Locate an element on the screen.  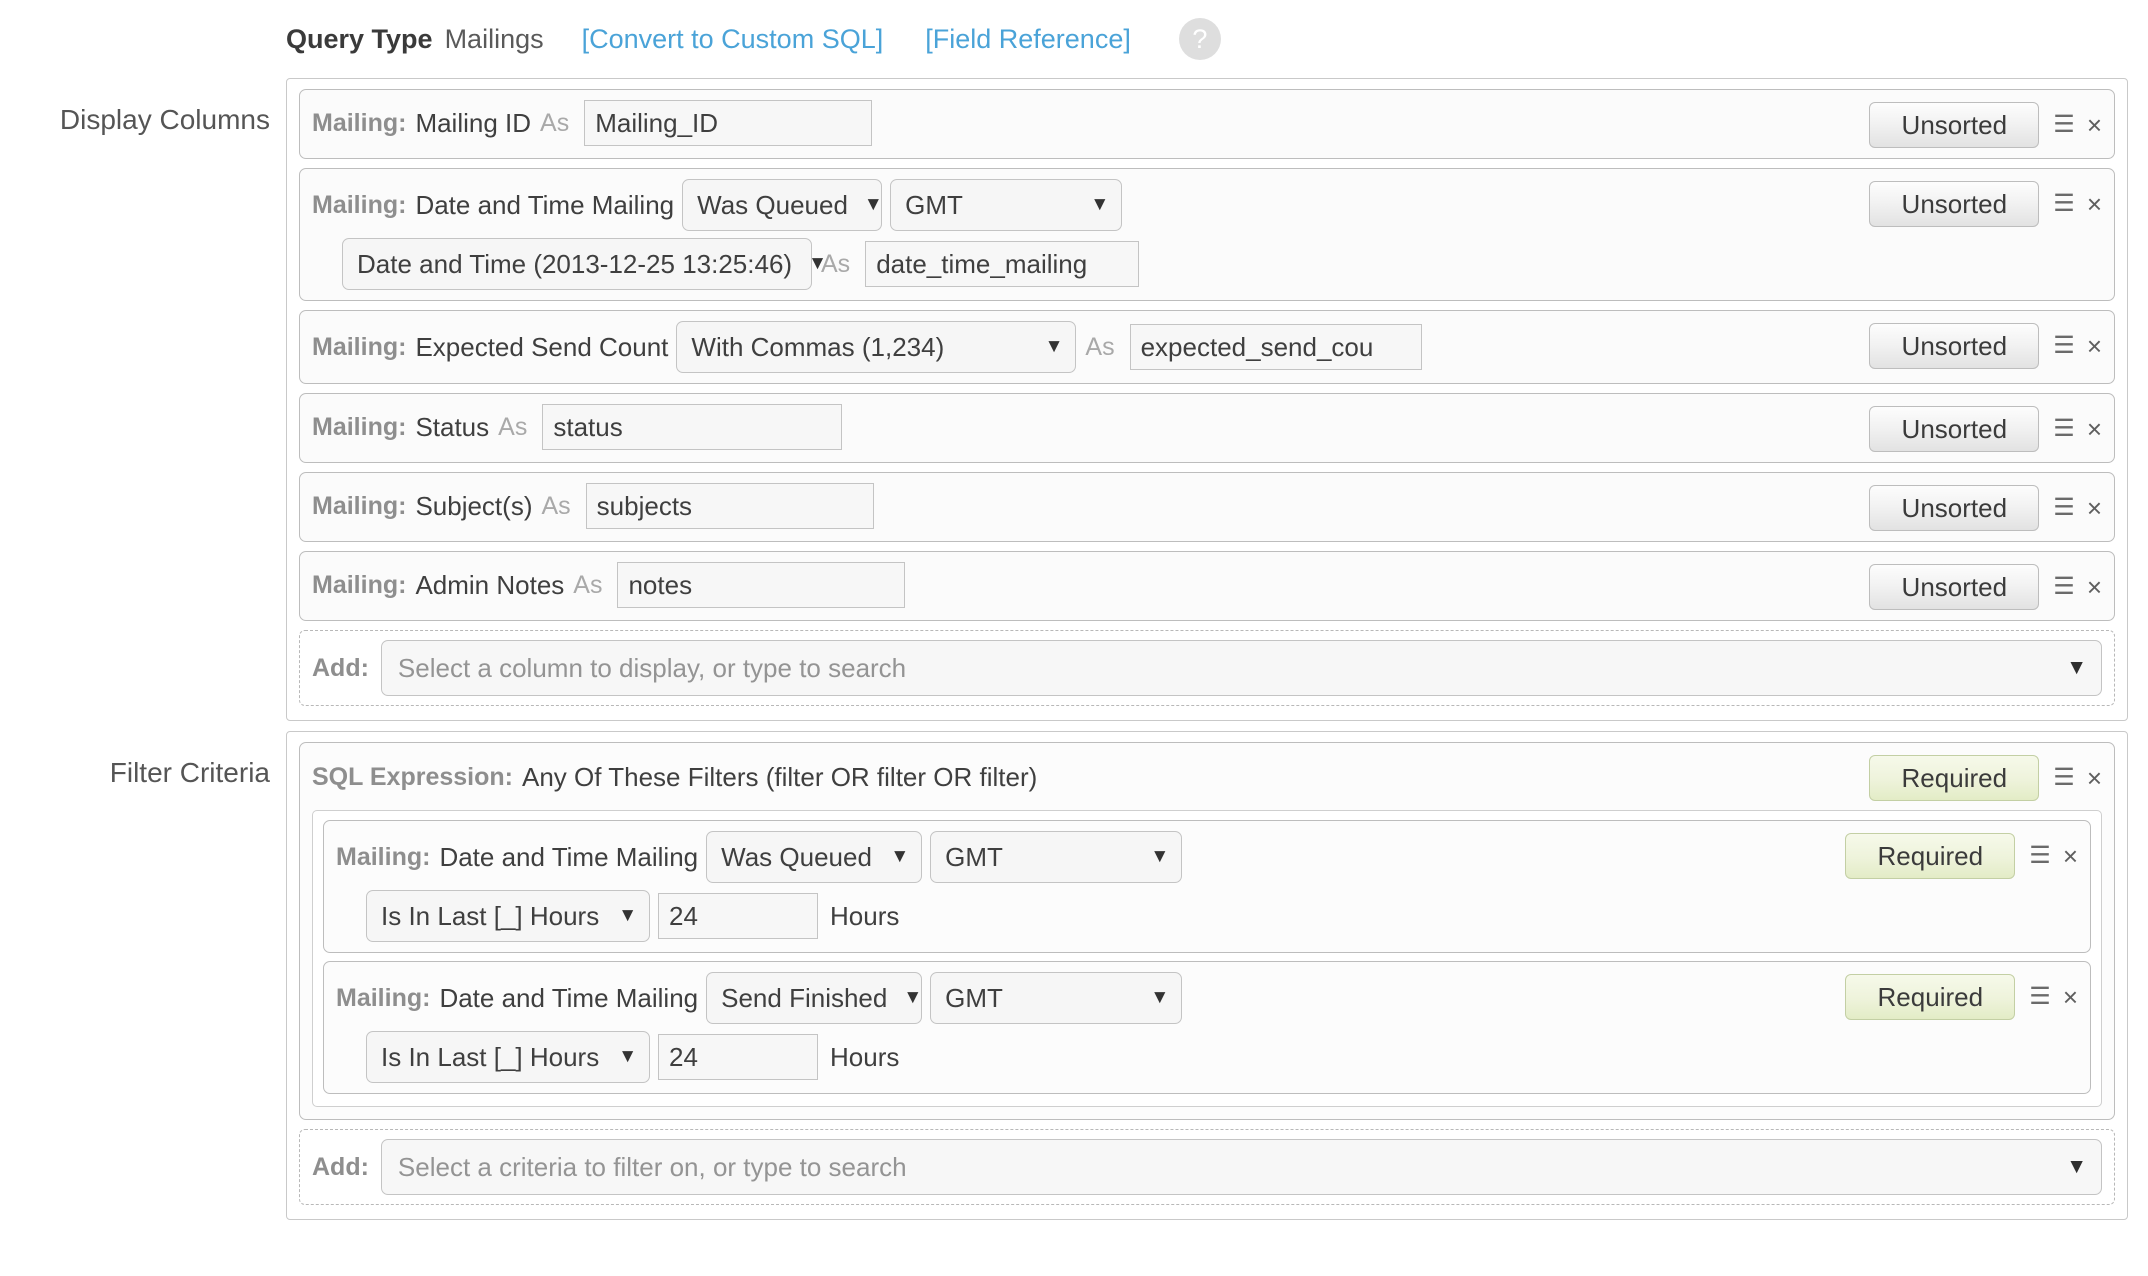
date-format-select: Date and Time (2013-12-25 13:25:46) ▼ is located at coordinates (584, 264).